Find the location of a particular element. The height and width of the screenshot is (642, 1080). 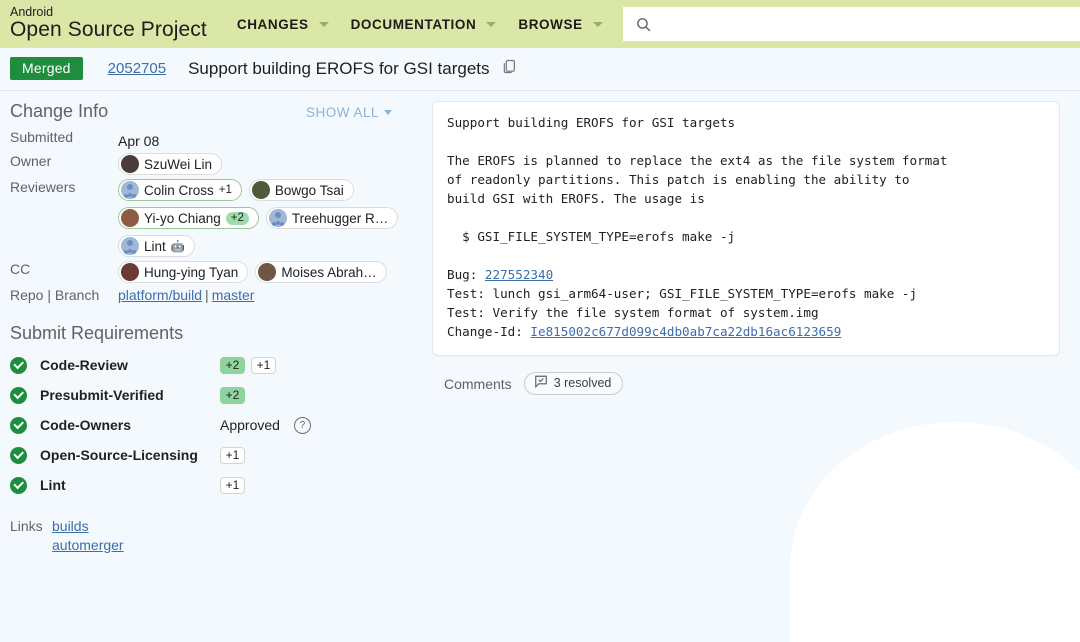

nav-item-changes-label: CHANGES is located at coordinates (272, 24).